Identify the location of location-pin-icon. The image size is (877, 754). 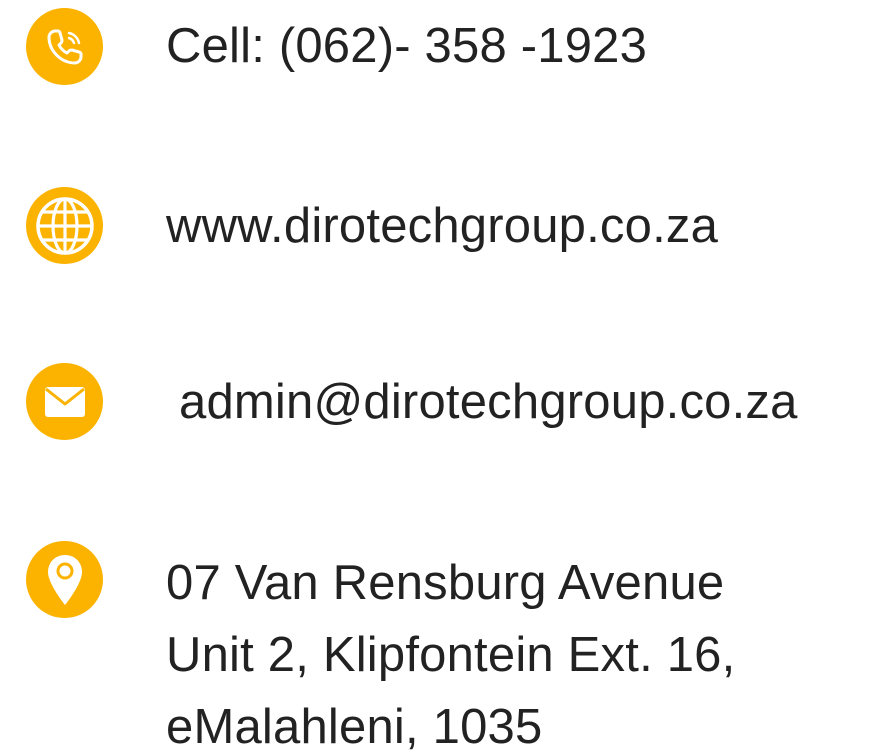
(64, 579).